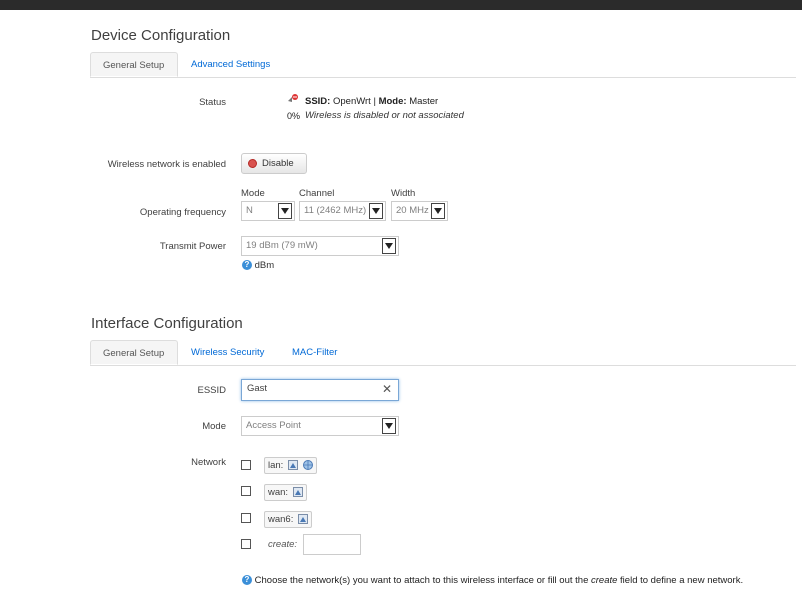 Image resolution: width=802 pixels, height=604 pixels. What do you see at coordinates (167, 323) in the screenshot?
I see `interface-config-title: Interface Configuration` at bounding box center [167, 323].